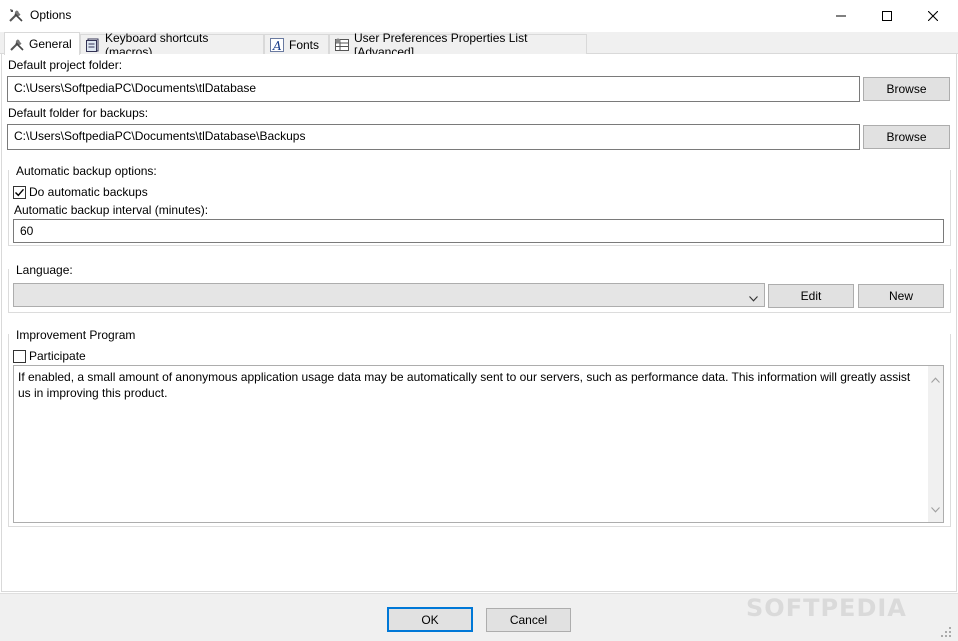 This screenshot has height=641, width=958. Describe the element at coordinates (906, 137) in the screenshot. I see `browse-backup-folder-button: Browse` at that location.